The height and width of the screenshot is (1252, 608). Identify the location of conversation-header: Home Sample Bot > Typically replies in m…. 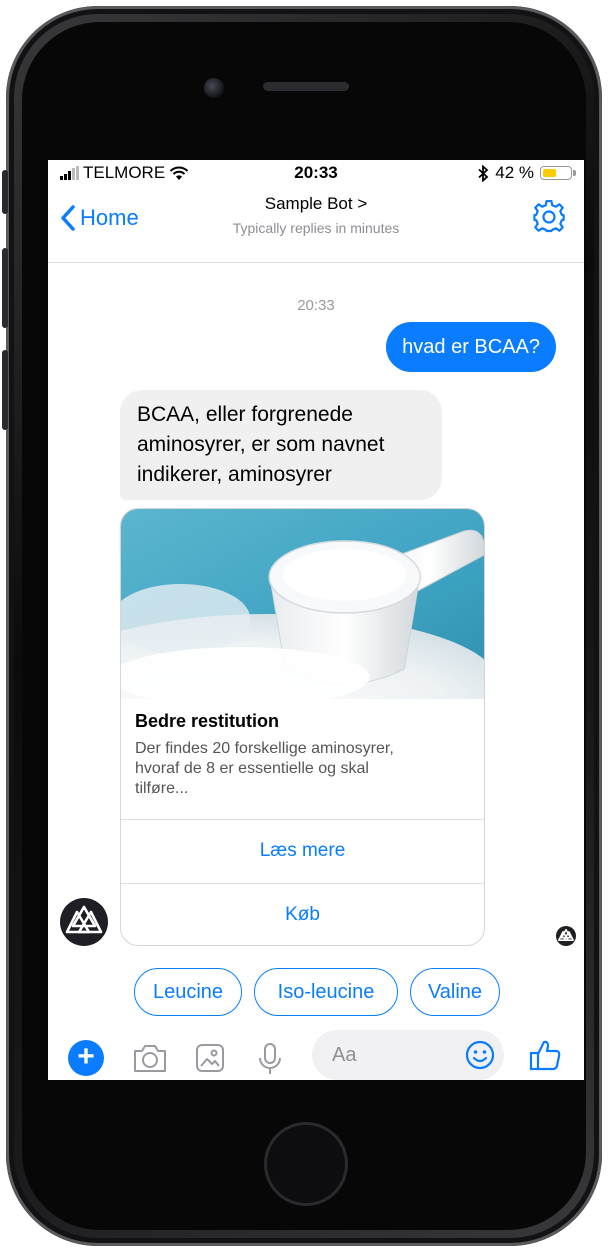
(316, 225).